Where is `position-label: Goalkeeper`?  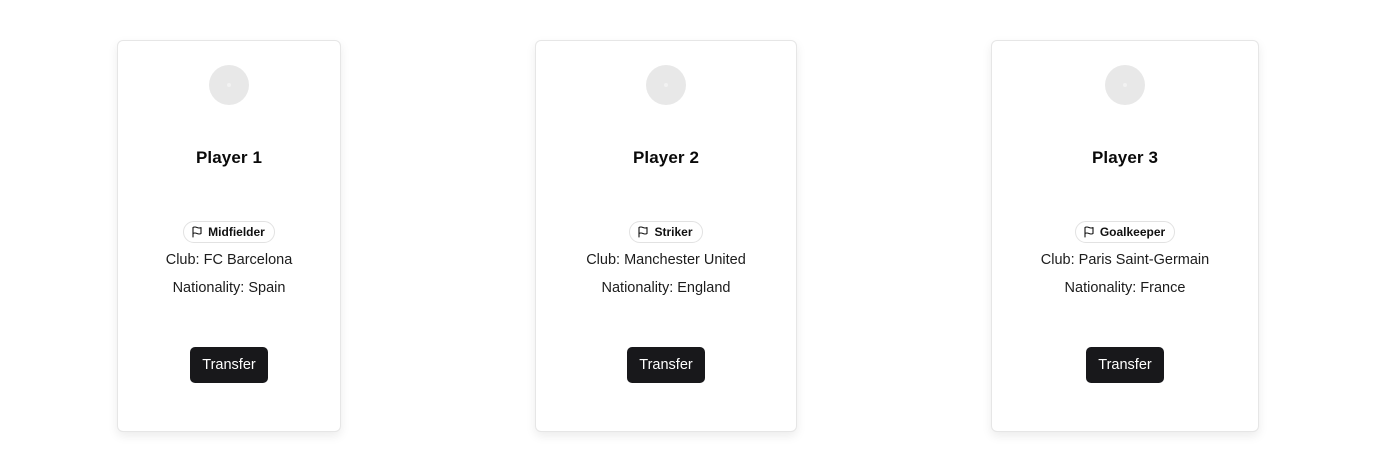 position-label: Goalkeeper is located at coordinates (1132, 232).